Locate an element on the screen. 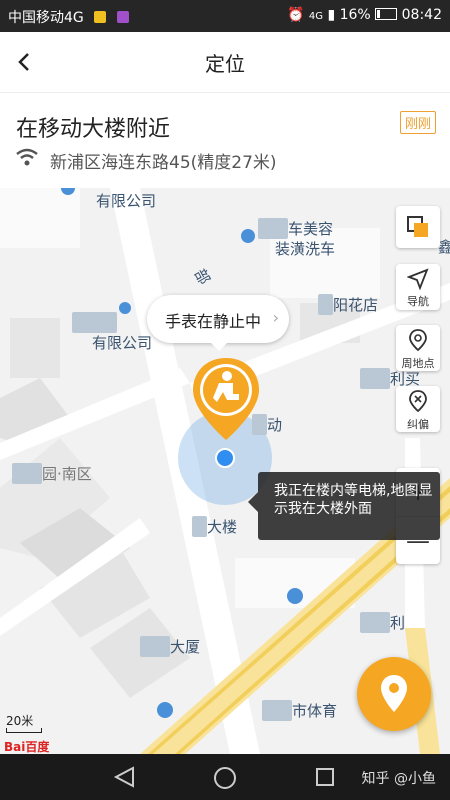  watermark: 知乎 @小鱼 is located at coordinates (398, 779).